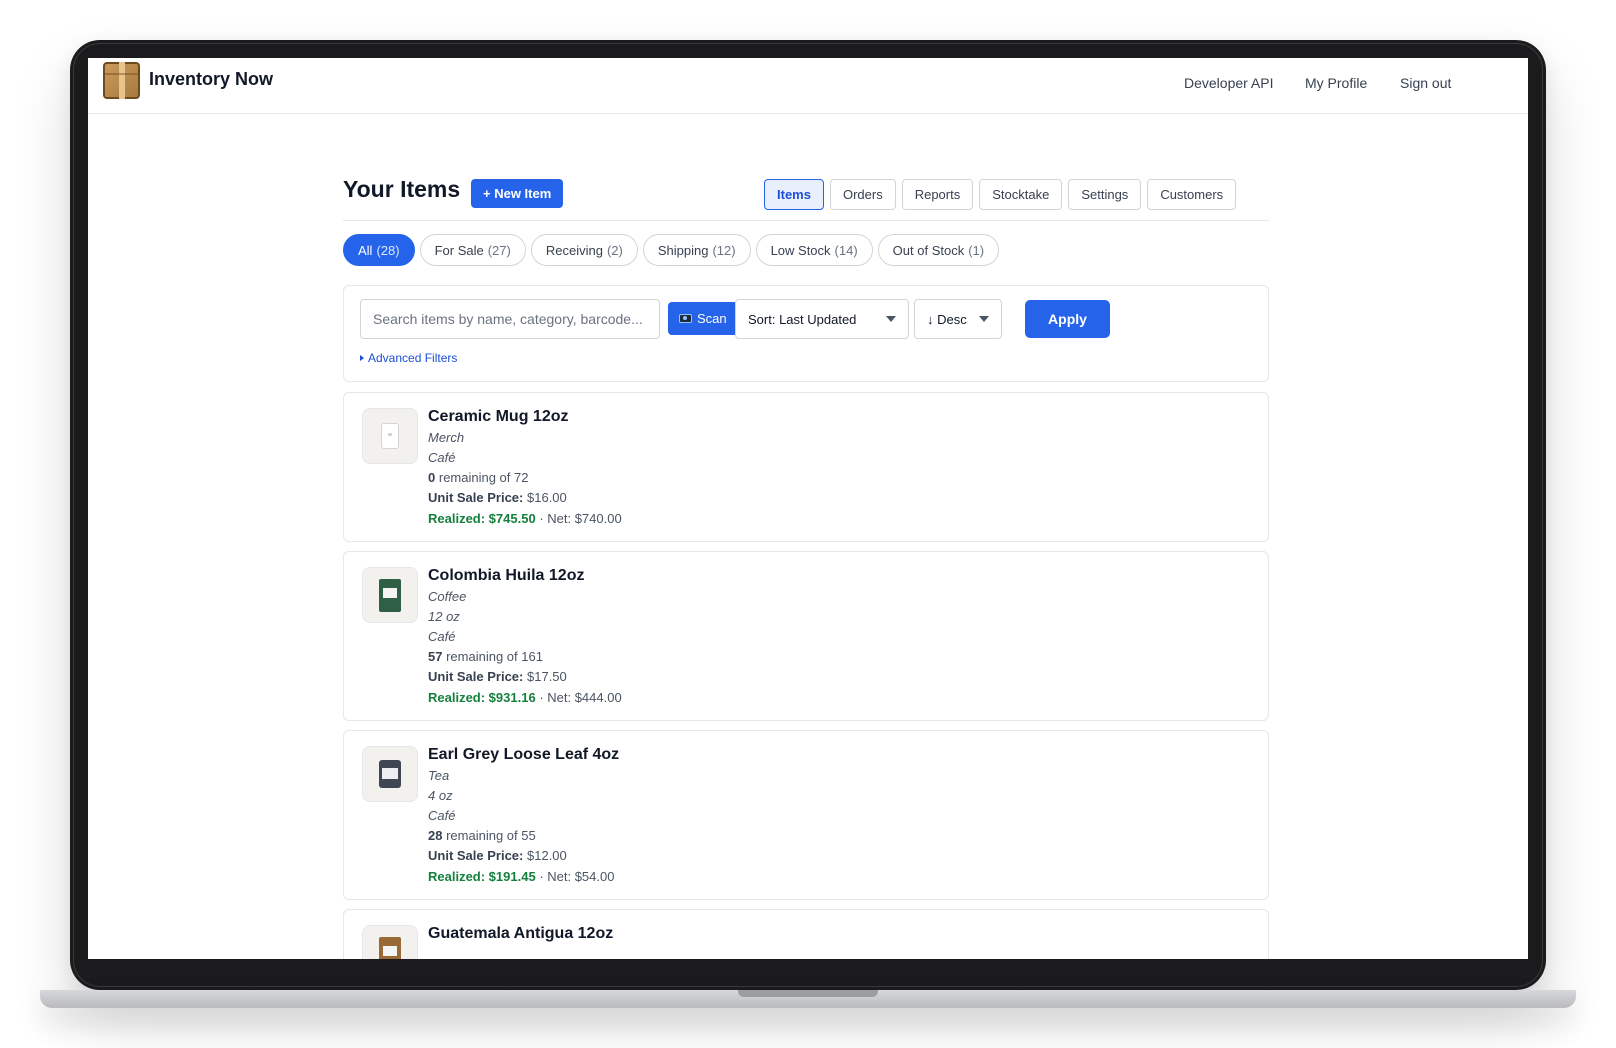 The width and height of the screenshot is (1616, 1048). What do you see at coordinates (482, 518) in the screenshot?
I see `realized-value: Realized: $745.50` at bounding box center [482, 518].